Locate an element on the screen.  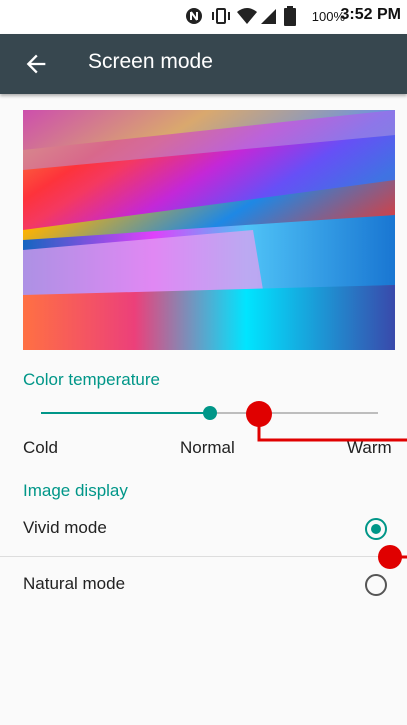
arrow-back-icon is located at coordinates (36, 64).